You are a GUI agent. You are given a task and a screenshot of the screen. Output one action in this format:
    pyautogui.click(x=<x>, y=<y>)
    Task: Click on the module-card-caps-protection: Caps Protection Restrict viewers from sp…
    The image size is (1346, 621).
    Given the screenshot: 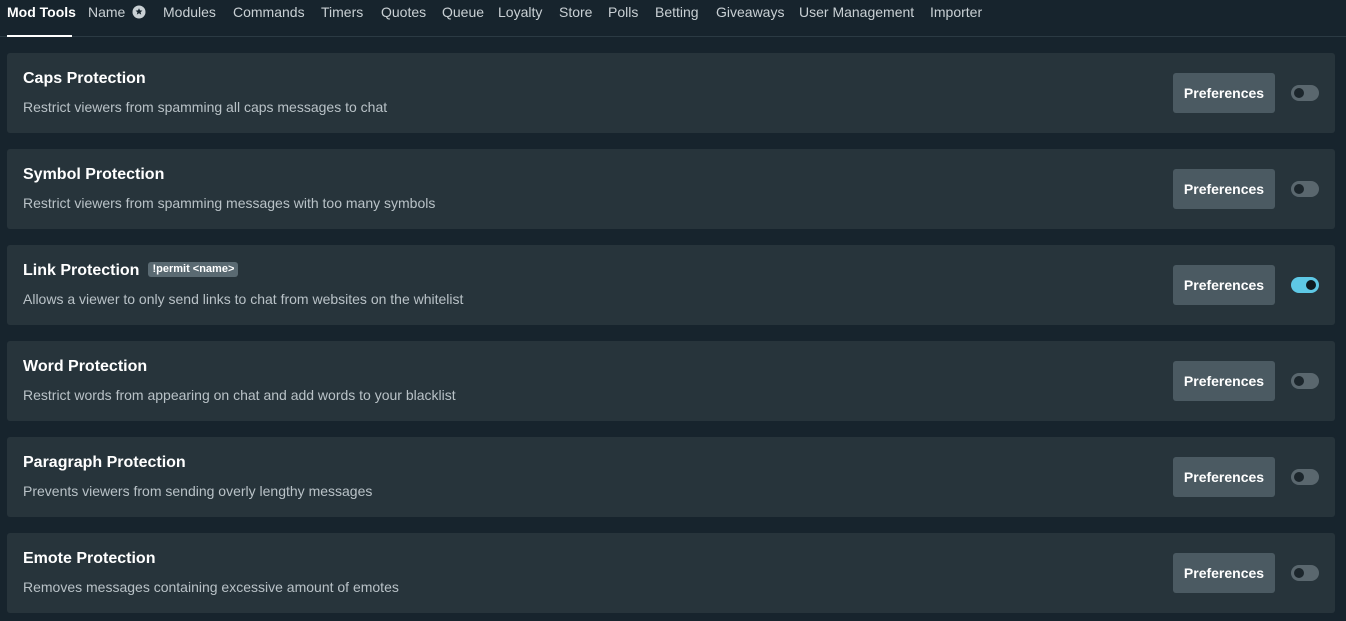 What is the action you would take?
    pyautogui.click(x=671, y=93)
    